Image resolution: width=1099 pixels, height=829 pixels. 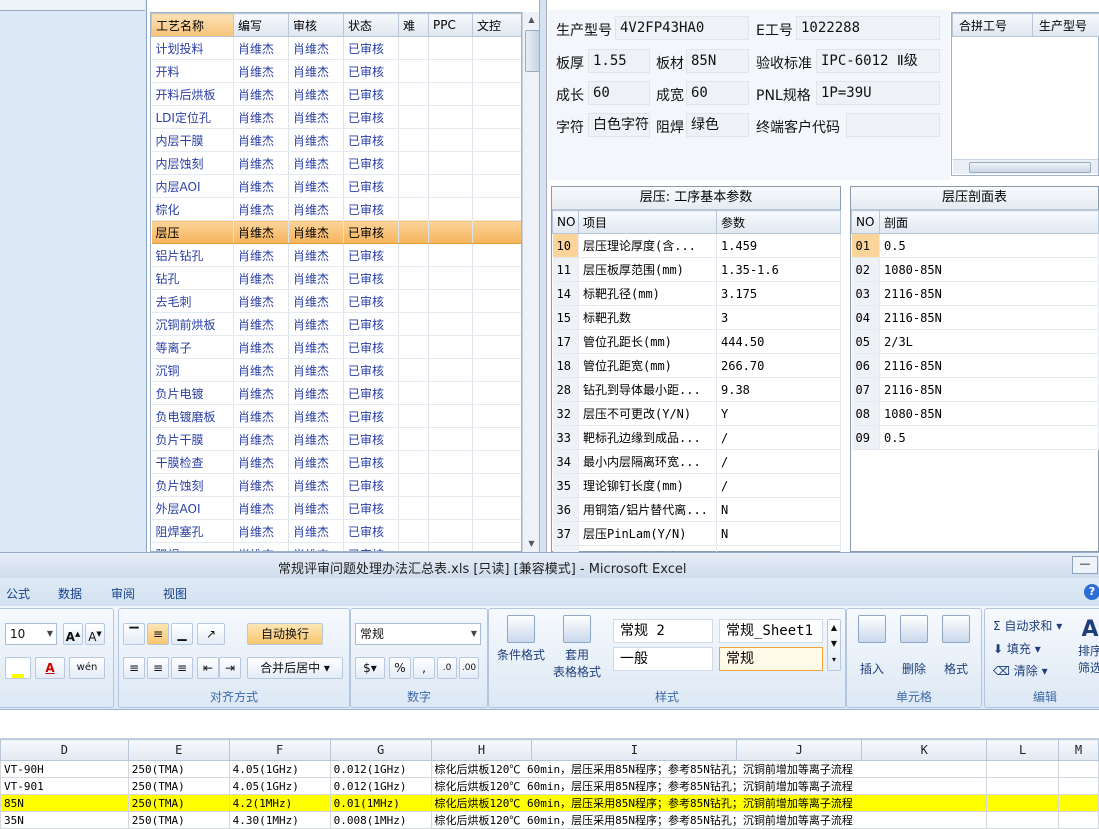 What do you see at coordinates (65, 820) in the screenshot?
I see `cell-d: 35N` at bounding box center [65, 820].